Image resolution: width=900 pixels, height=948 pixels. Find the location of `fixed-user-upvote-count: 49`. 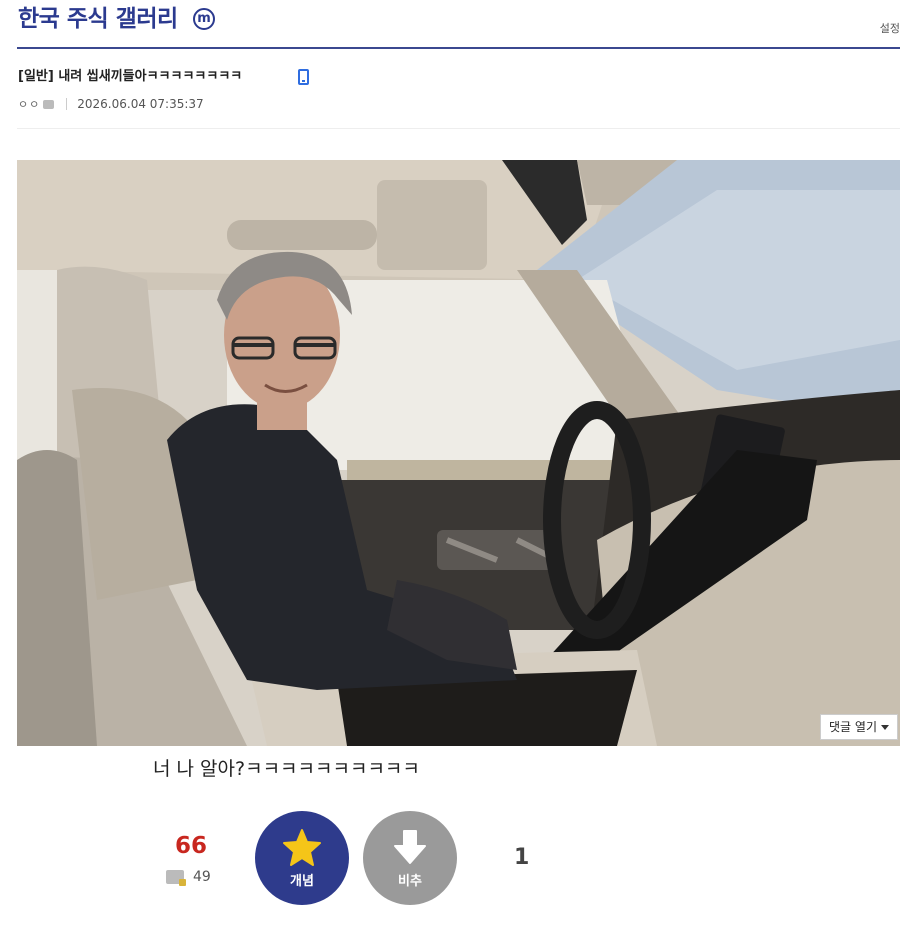

fixed-user-upvote-count: 49 is located at coordinates (202, 877).